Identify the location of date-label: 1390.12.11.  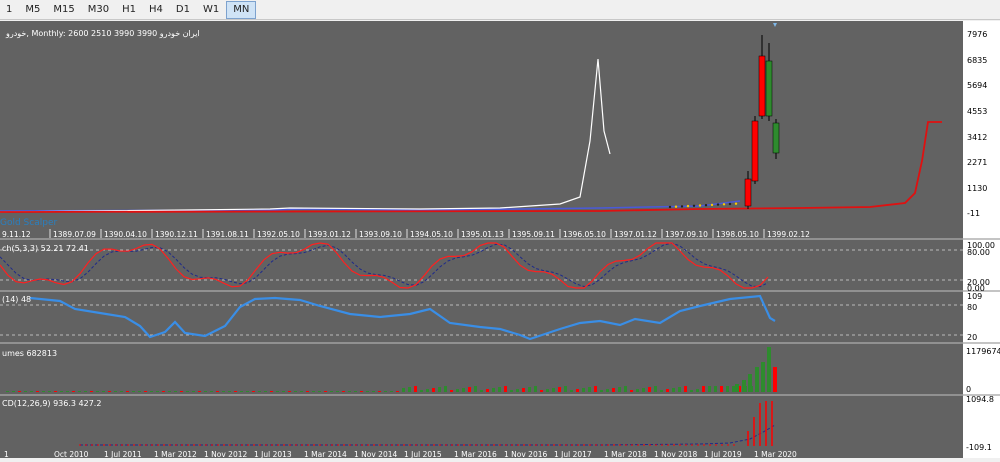
(176, 234).